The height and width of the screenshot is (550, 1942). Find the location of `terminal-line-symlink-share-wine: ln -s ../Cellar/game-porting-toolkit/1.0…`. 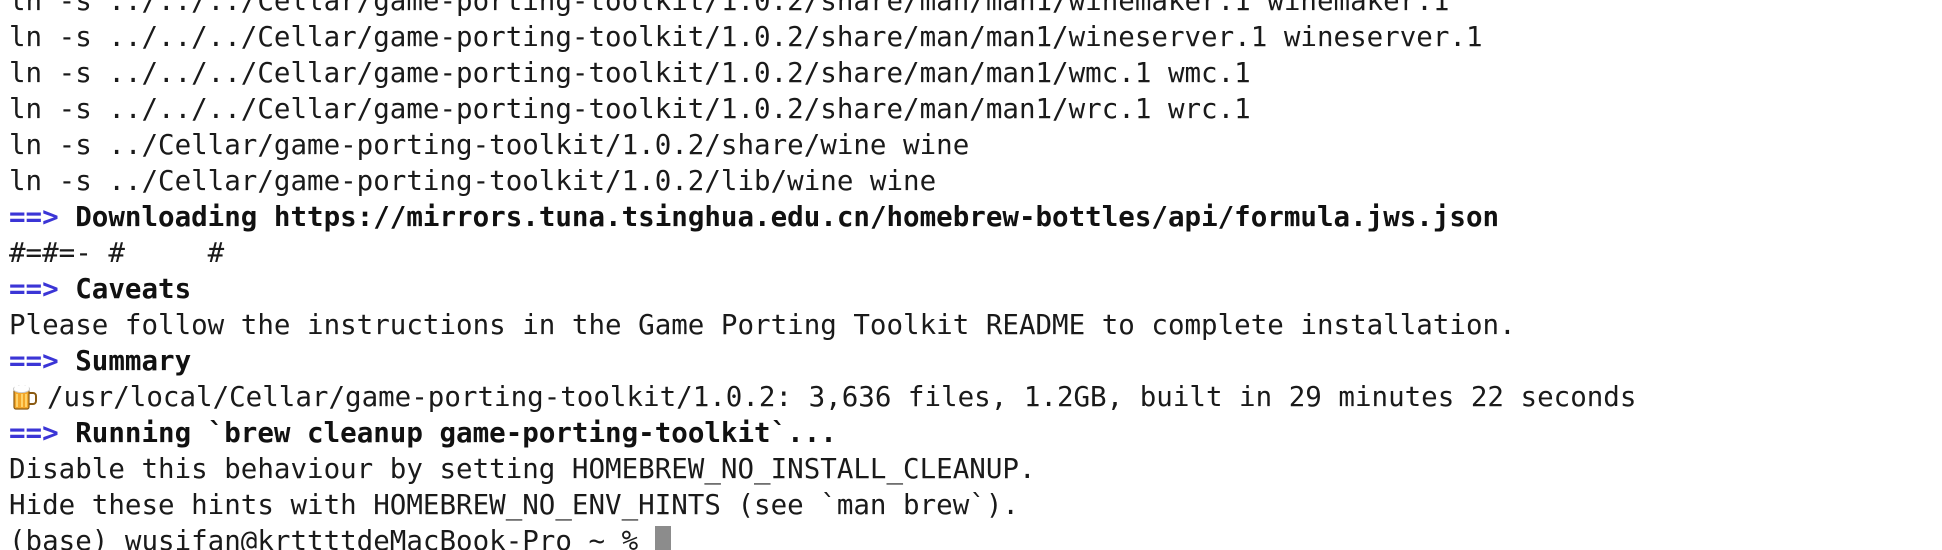

terminal-line-symlink-share-wine: ln -s ../Cellar/game-porting-toolkit/1.0… is located at coordinates (489, 145).